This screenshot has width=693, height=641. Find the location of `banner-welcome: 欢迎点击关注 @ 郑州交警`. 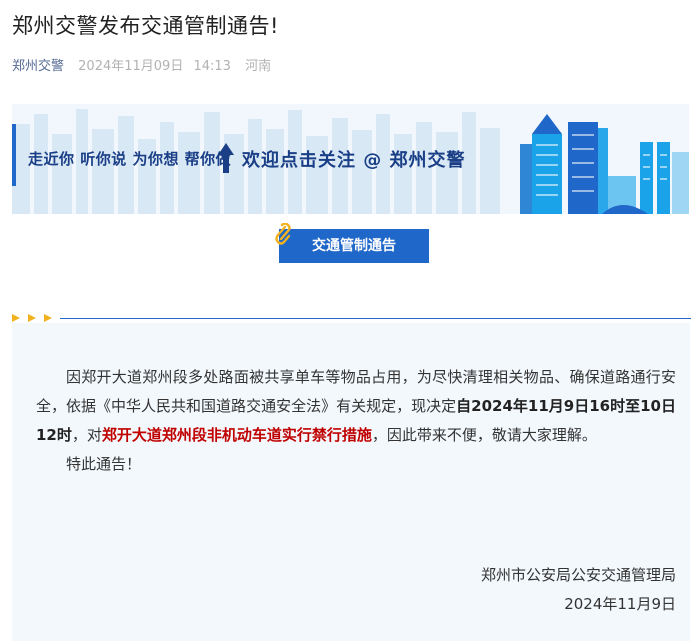

banner-welcome: 欢迎点击关注 @ 郑州交警 is located at coordinates (354, 160).